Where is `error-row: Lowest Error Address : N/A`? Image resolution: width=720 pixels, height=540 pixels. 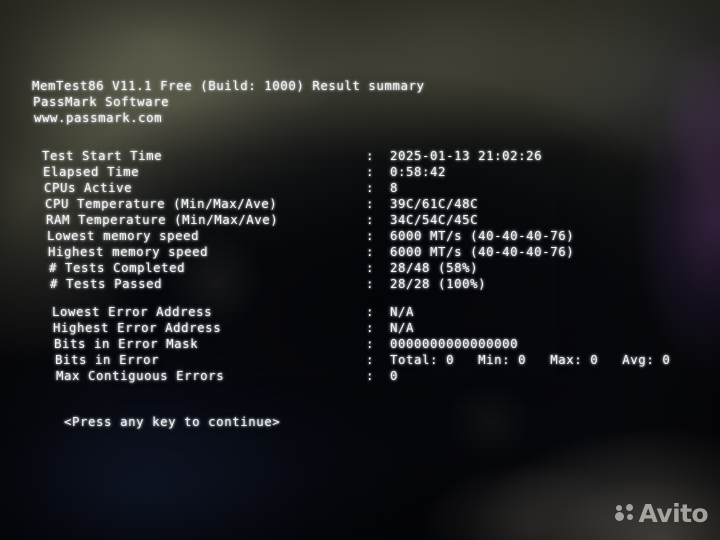
error-row: Lowest Error Address : N/A is located at coordinates (232, 312).